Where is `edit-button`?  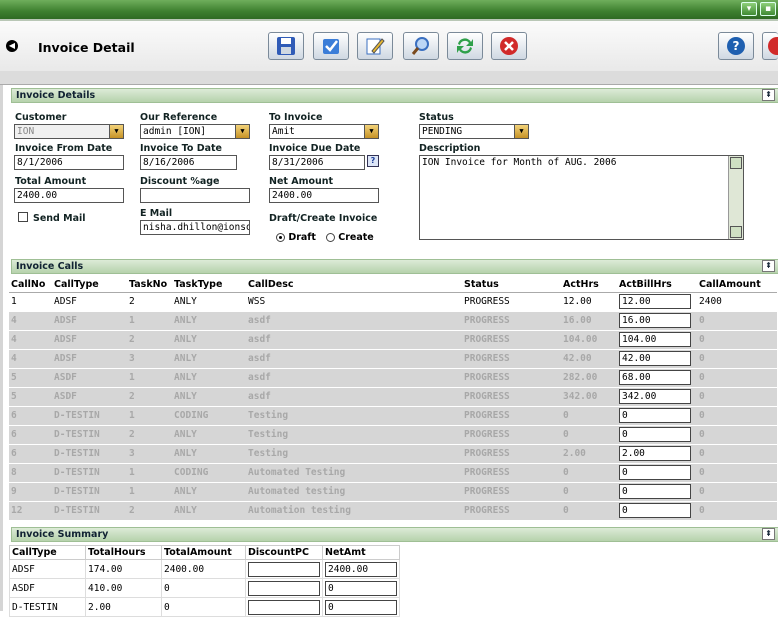
edit-button is located at coordinates (375, 46).